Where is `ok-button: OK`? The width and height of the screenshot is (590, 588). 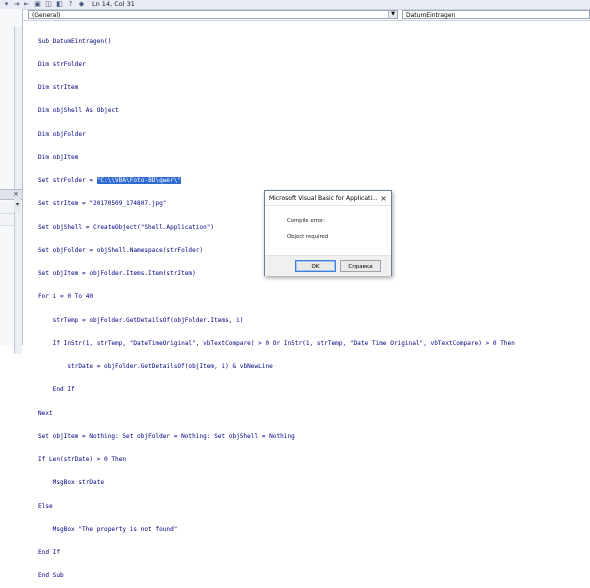 ok-button: OK is located at coordinates (315, 266).